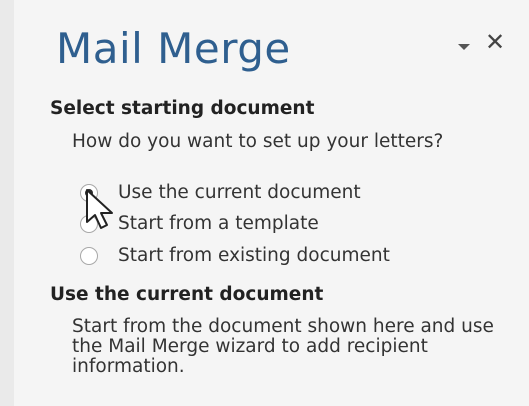 The image size is (529, 406). I want to click on option-label: Use the current document, so click(239, 192).